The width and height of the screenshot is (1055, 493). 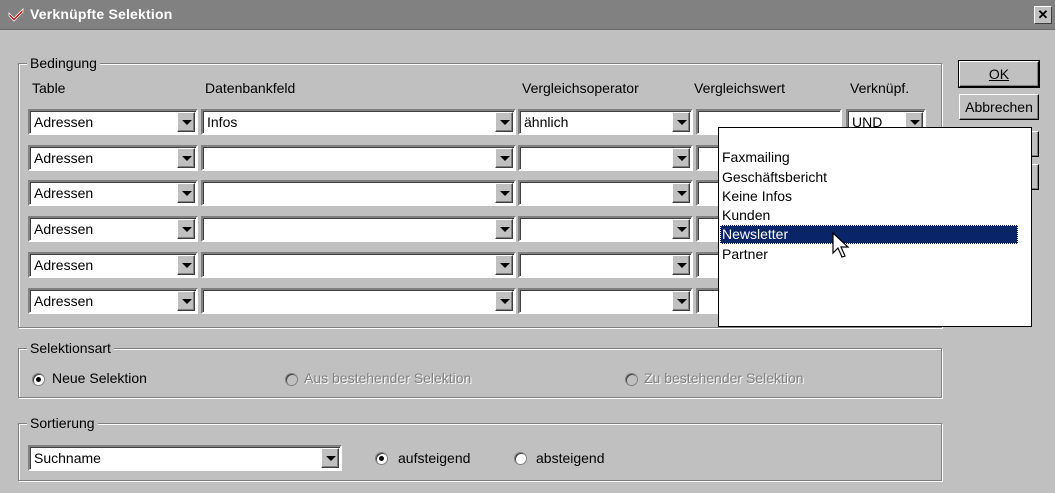 I want to click on header-link: Verknüpf., so click(x=880, y=88).